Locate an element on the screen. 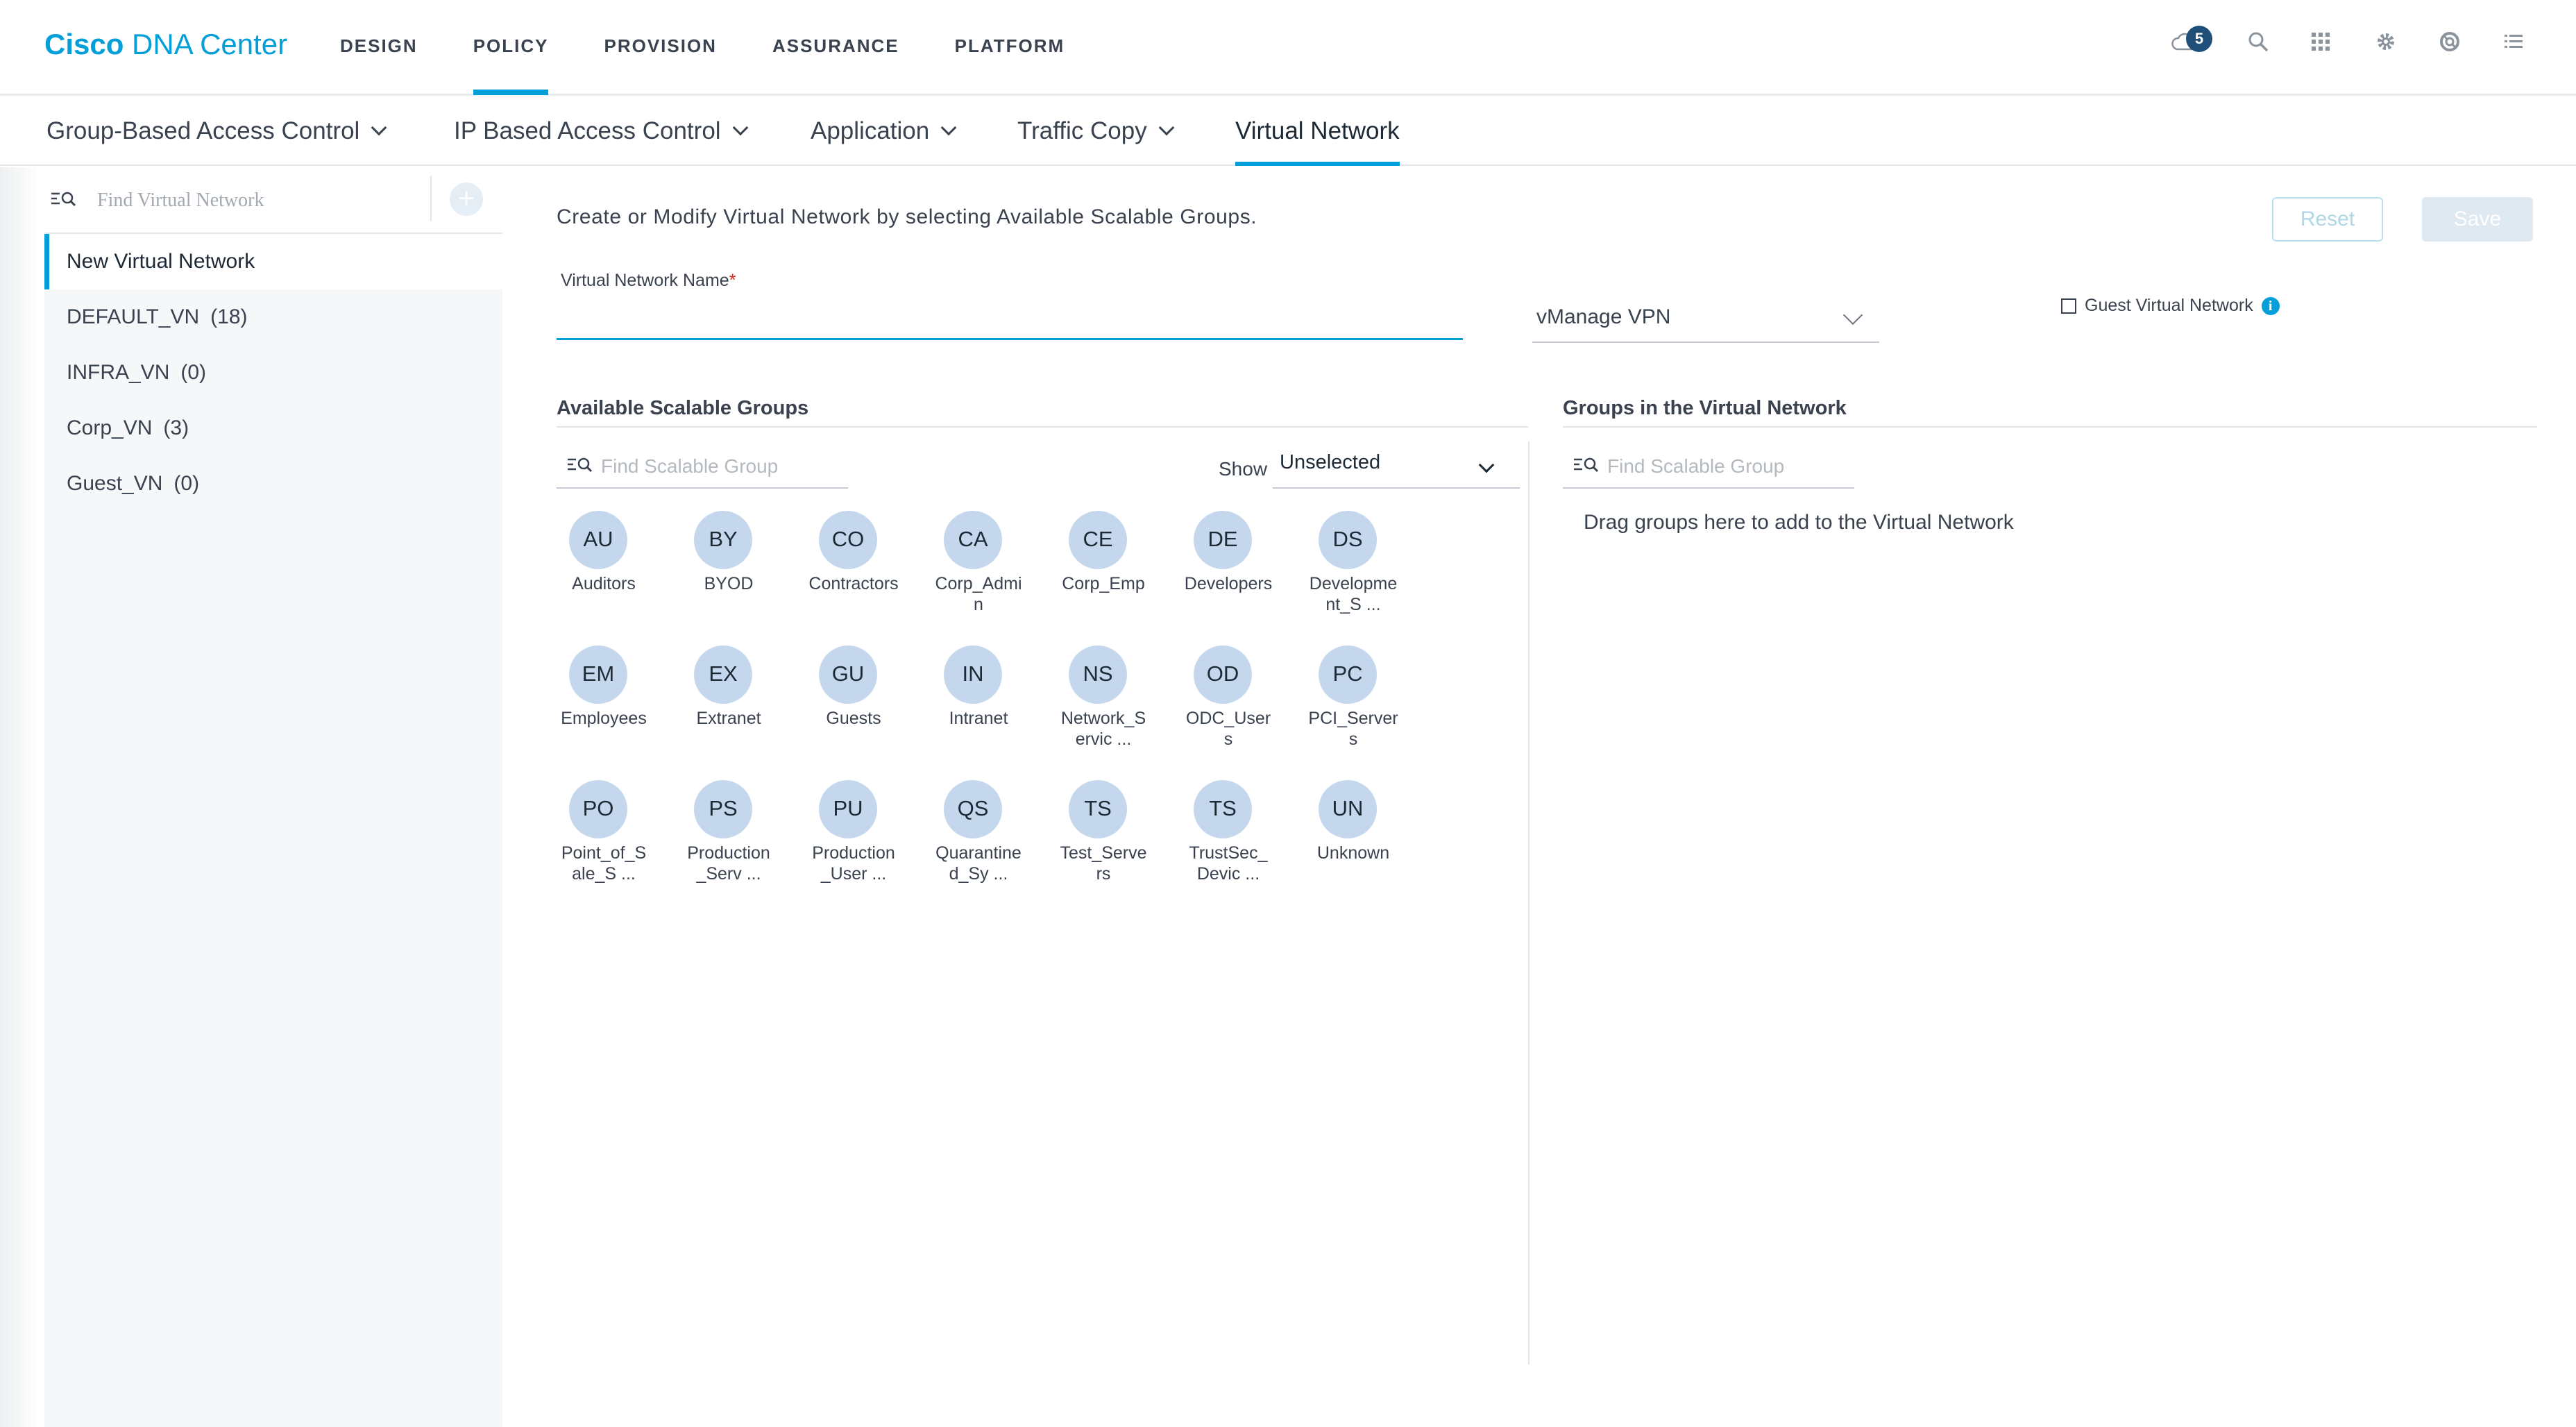  vn-search-input is located at coordinates (277, 200).